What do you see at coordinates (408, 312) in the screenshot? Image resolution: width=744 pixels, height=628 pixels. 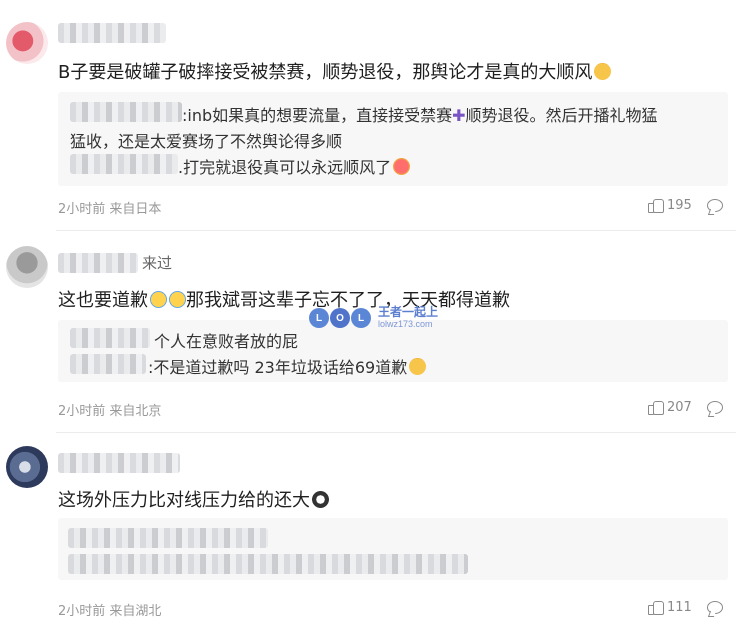 I see `watermark-brand: 王者一起上` at bounding box center [408, 312].